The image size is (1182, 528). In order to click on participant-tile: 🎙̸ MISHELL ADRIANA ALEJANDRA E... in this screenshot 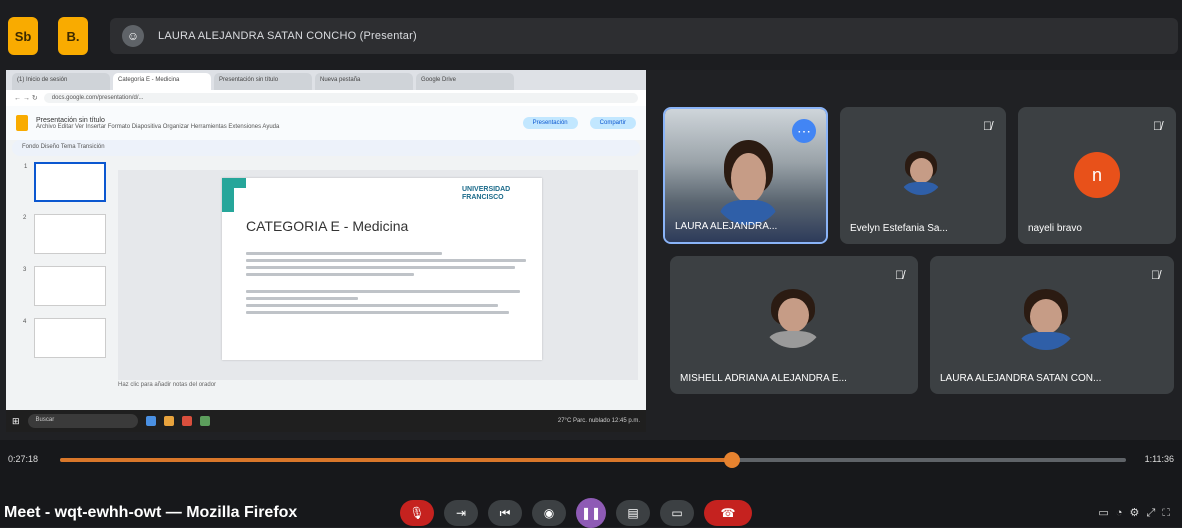, I will do `click(794, 325)`.